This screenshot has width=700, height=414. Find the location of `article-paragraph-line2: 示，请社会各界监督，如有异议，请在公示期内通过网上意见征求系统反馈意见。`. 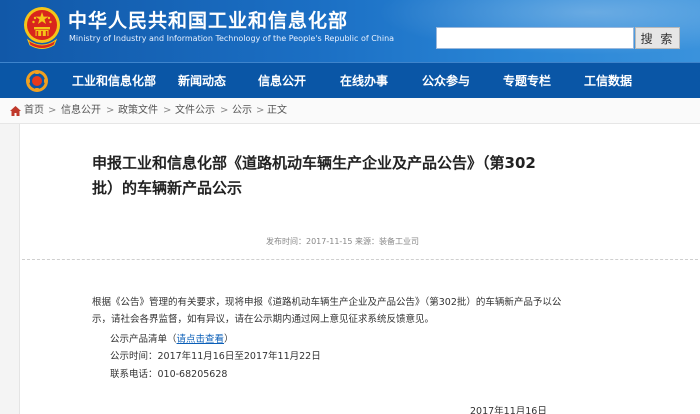

article-paragraph-line2: 示，请社会各界监督，如有异议，请在公示期内通过网上意见征求系统反馈意见。 is located at coordinates (263, 319).